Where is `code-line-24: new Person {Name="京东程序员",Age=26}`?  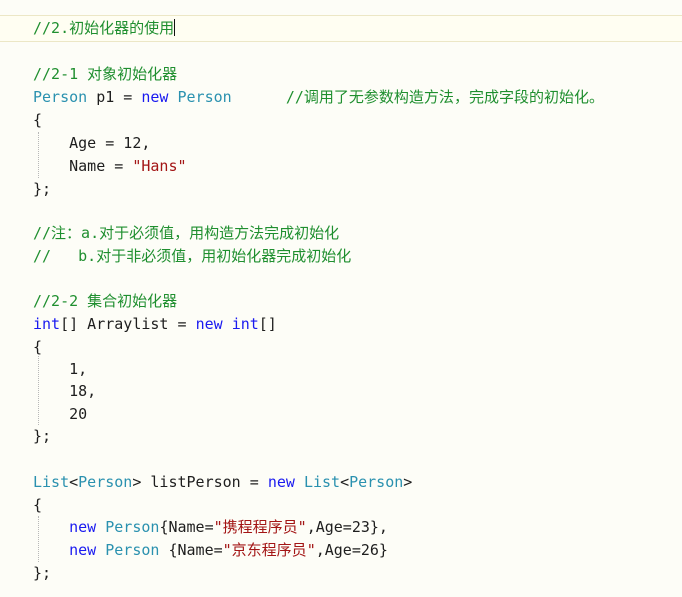
code-line-24: new Person {Name="京东程序员",Age=26} is located at coordinates (210, 550).